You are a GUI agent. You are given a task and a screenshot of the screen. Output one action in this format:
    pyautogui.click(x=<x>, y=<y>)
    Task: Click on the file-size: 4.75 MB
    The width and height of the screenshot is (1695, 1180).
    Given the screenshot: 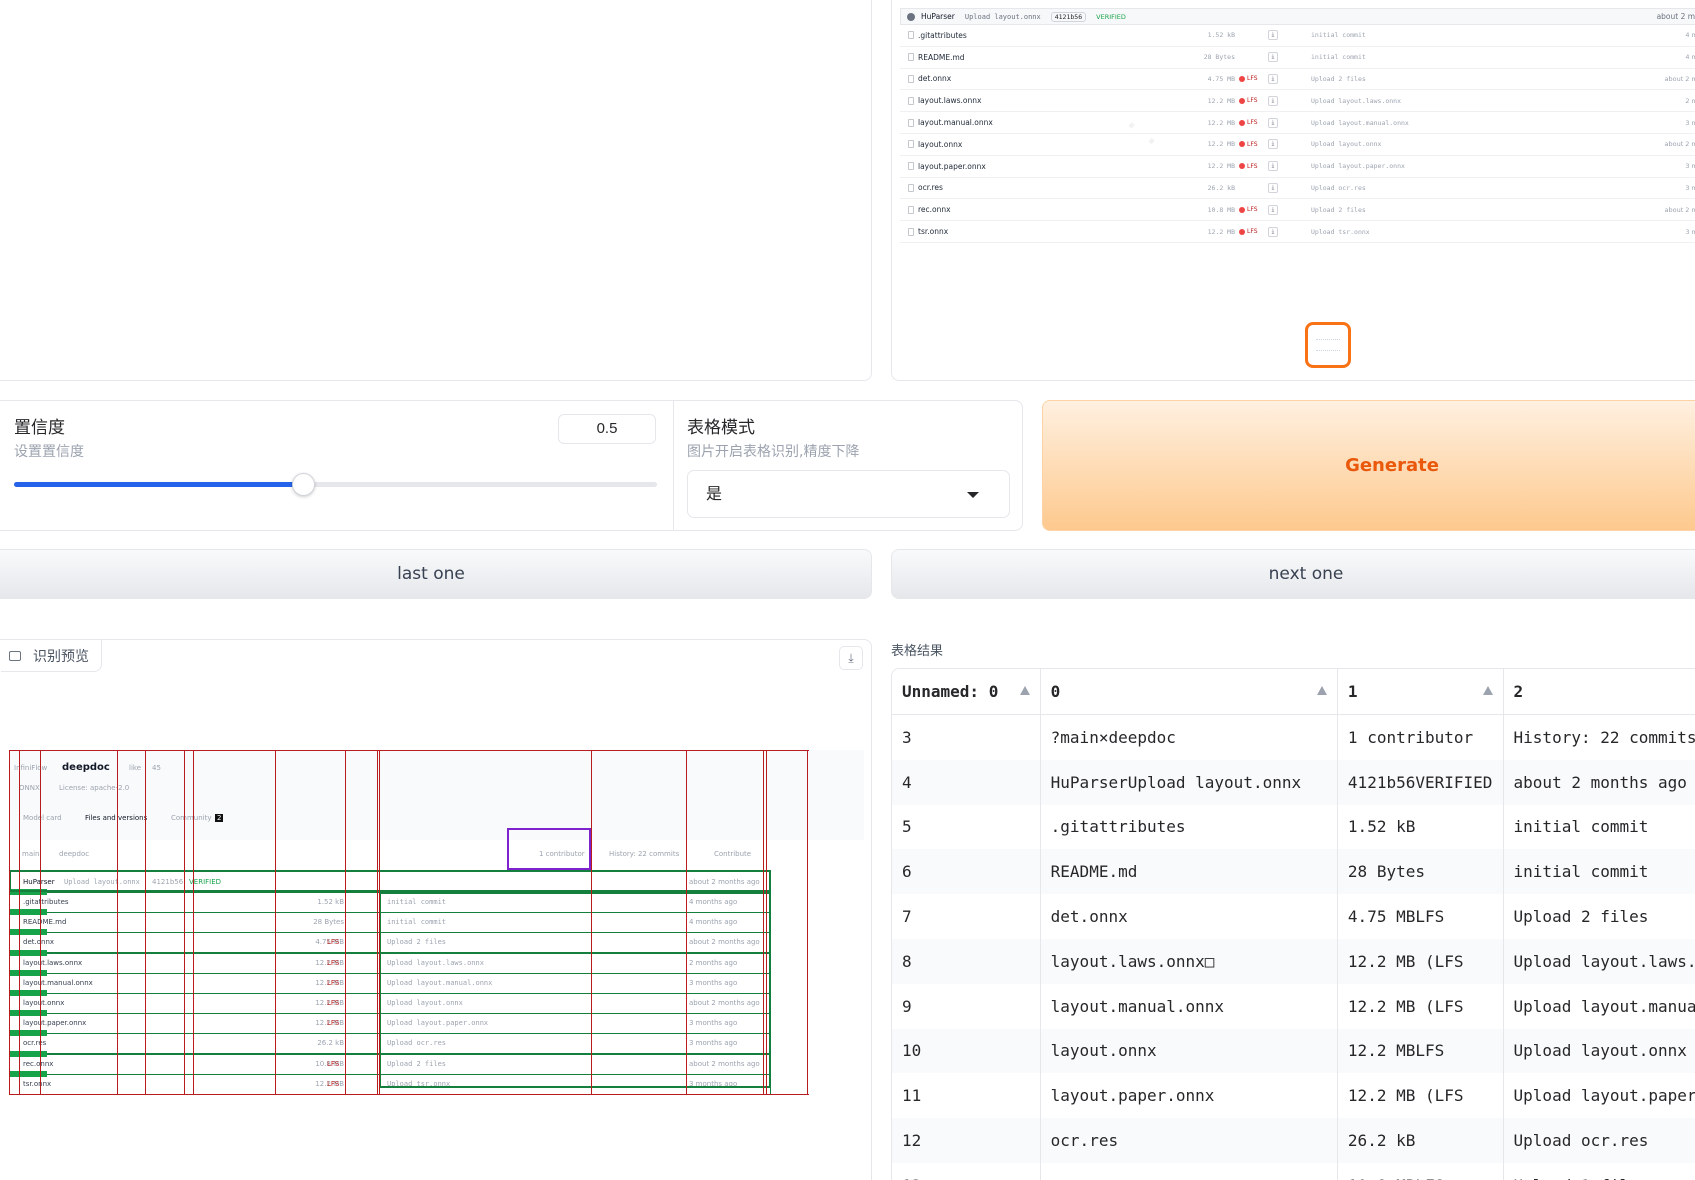 What is the action you would take?
    pyautogui.click(x=1221, y=78)
    